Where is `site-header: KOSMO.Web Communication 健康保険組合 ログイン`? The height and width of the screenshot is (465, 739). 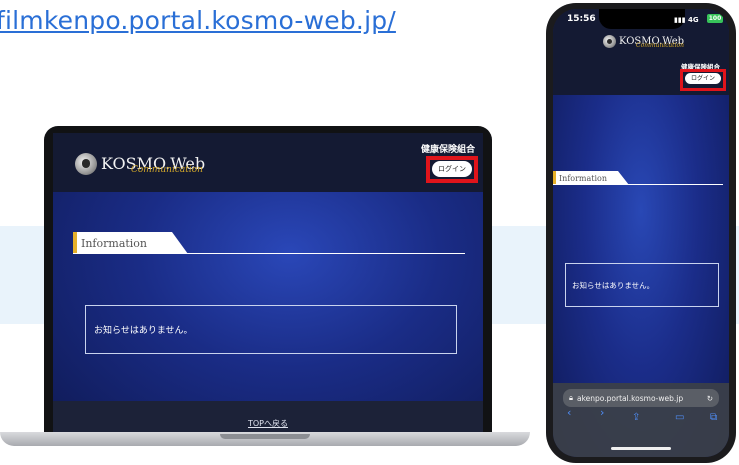
site-header: KOSMO.Web Communication 健康保険組合 ログイン is located at coordinates (268, 162).